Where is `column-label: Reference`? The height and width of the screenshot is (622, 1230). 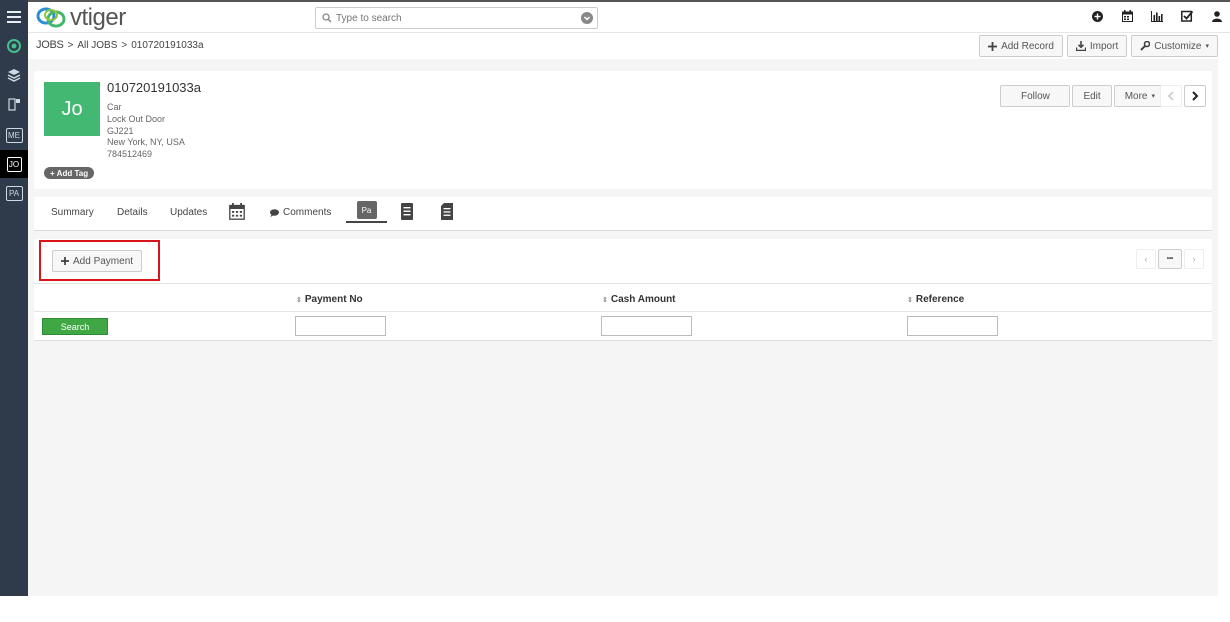 column-label: Reference is located at coordinates (940, 299).